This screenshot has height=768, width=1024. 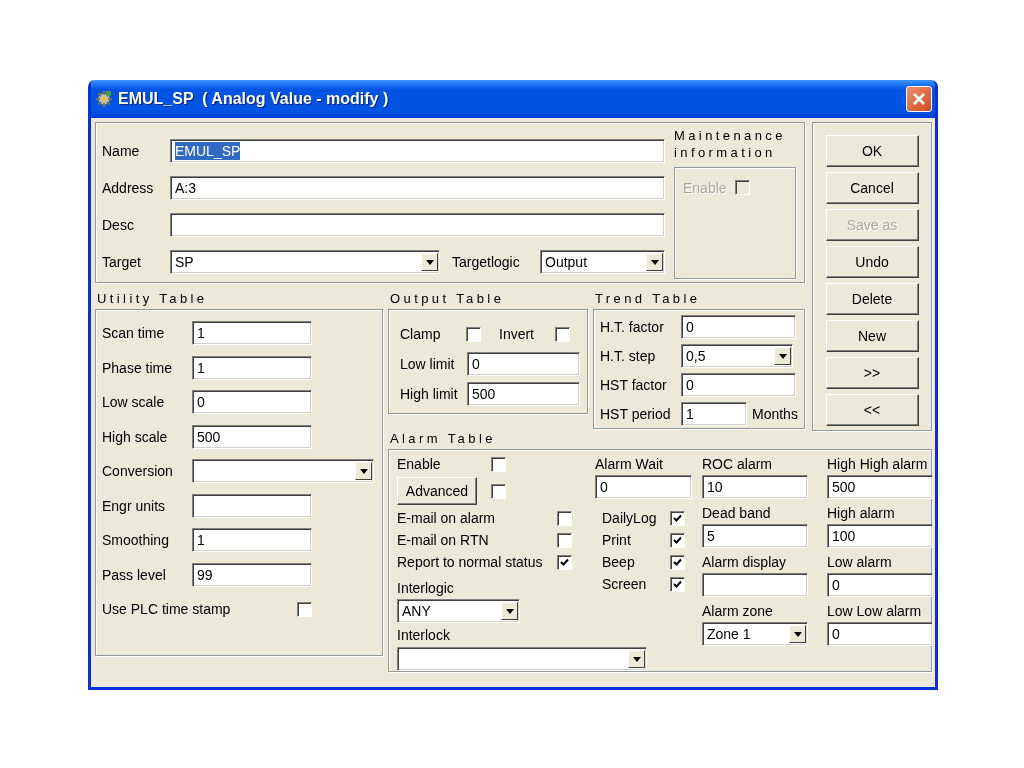 What do you see at coordinates (755, 487) in the screenshot?
I see `text-field: 10` at bounding box center [755, 487].